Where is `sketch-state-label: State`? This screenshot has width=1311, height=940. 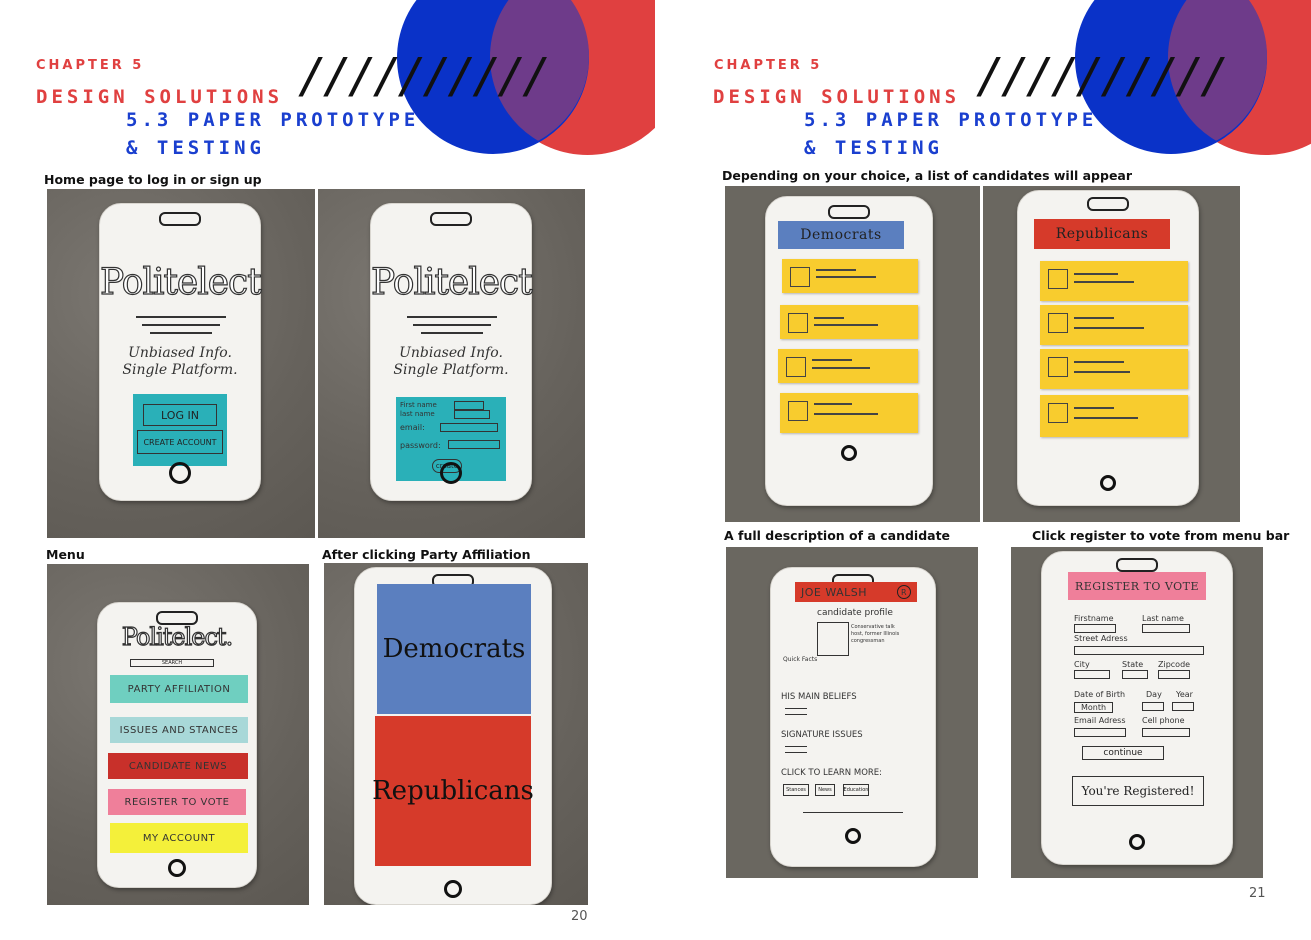 sketch-state-label: State is located at coordinates (1133, 664).